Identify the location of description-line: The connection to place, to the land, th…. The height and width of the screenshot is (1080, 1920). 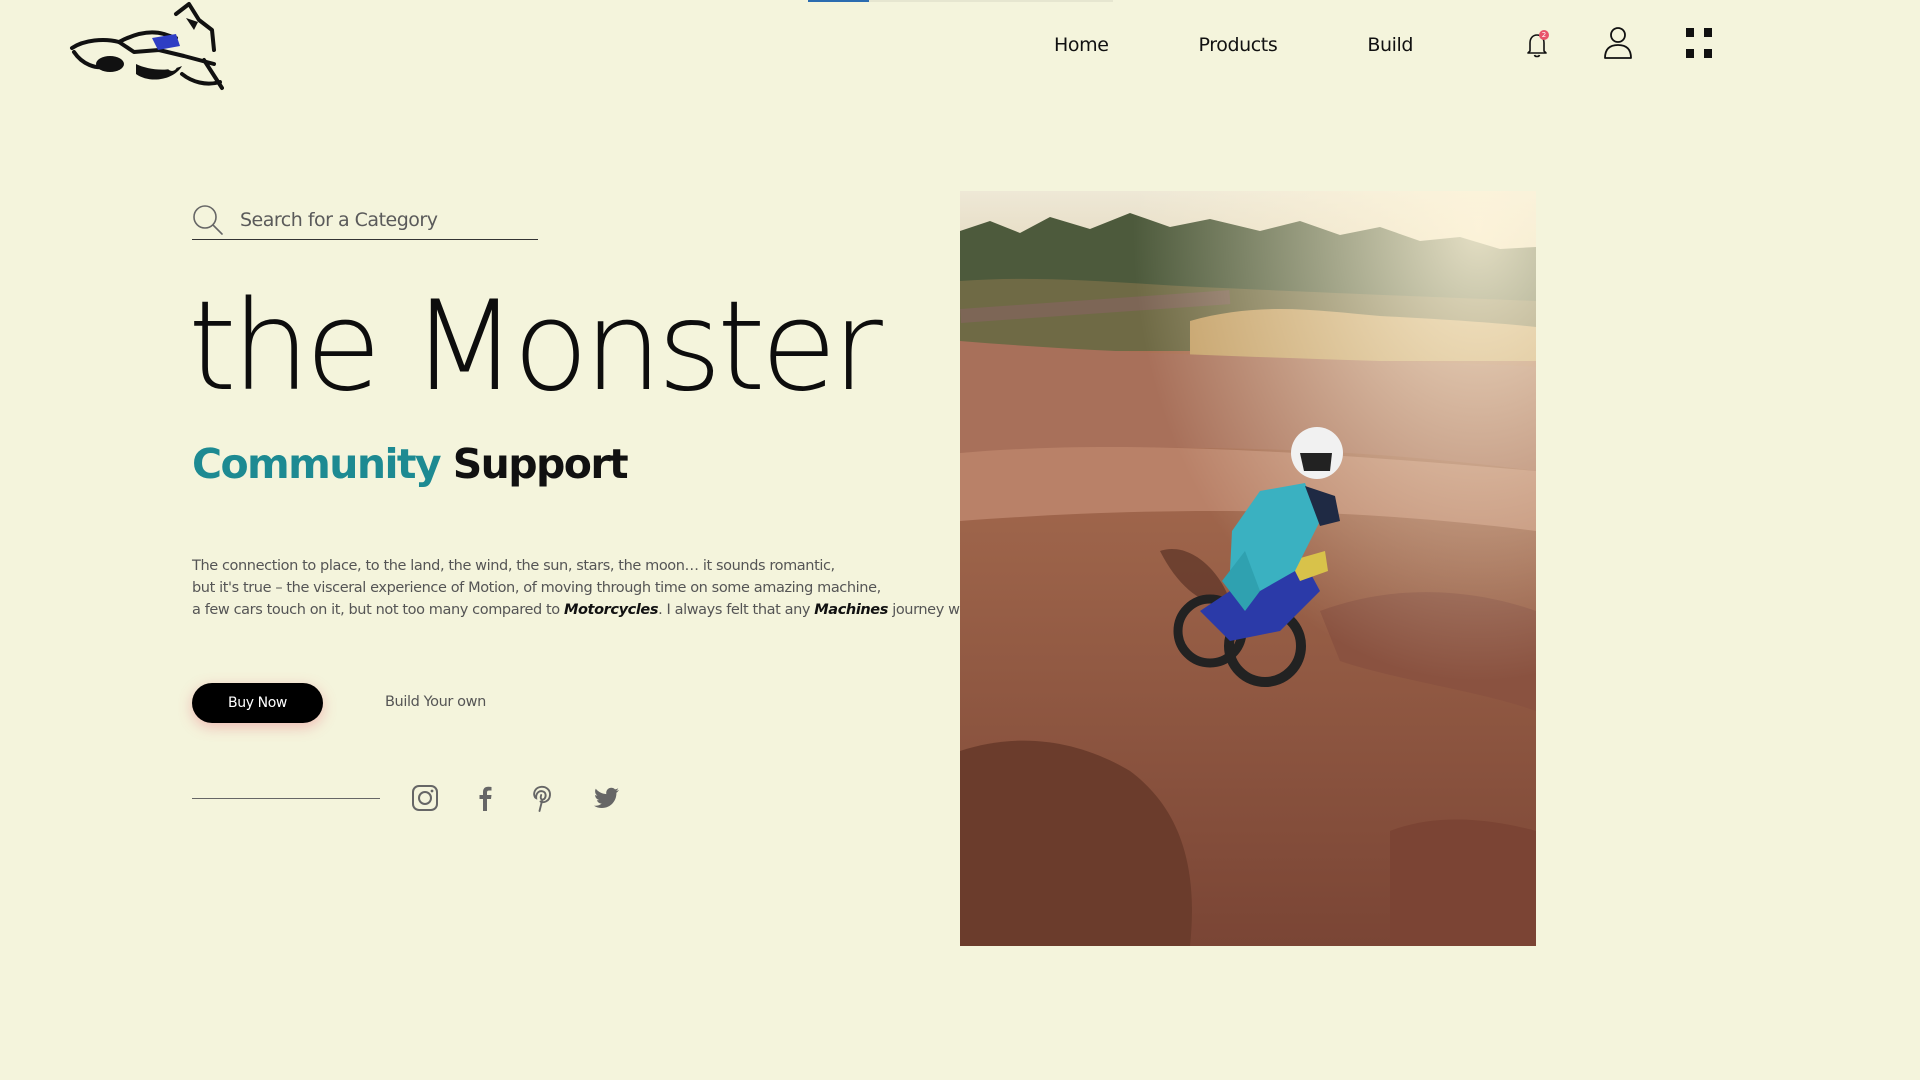
(513, 566).